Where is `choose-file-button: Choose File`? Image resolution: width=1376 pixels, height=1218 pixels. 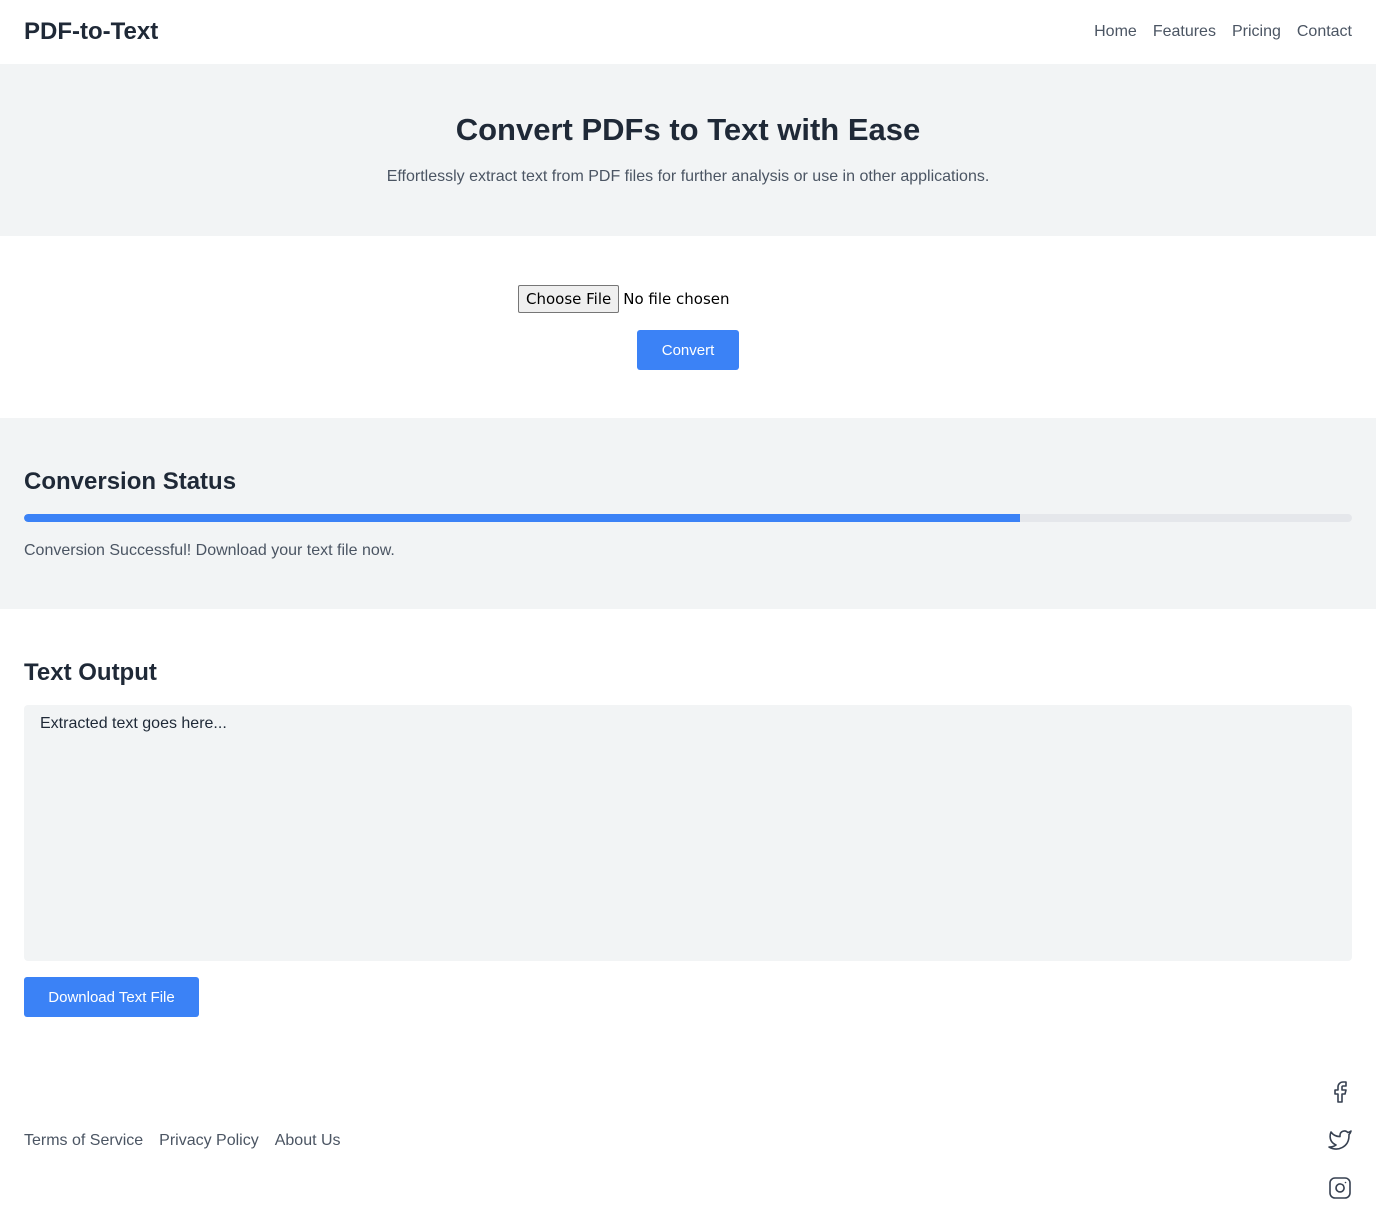
choose-file-button: Choose File is located at coordinates (569, 299).